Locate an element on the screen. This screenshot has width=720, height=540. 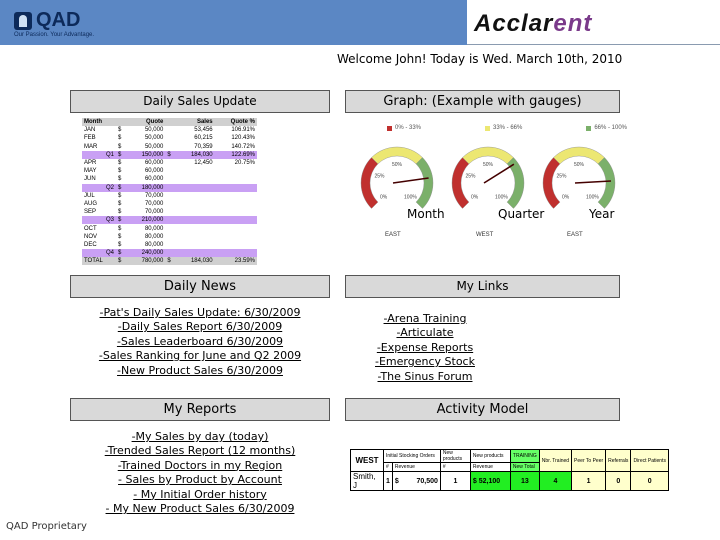
cell: $ 52,100 is located at coordinates (490, 481).